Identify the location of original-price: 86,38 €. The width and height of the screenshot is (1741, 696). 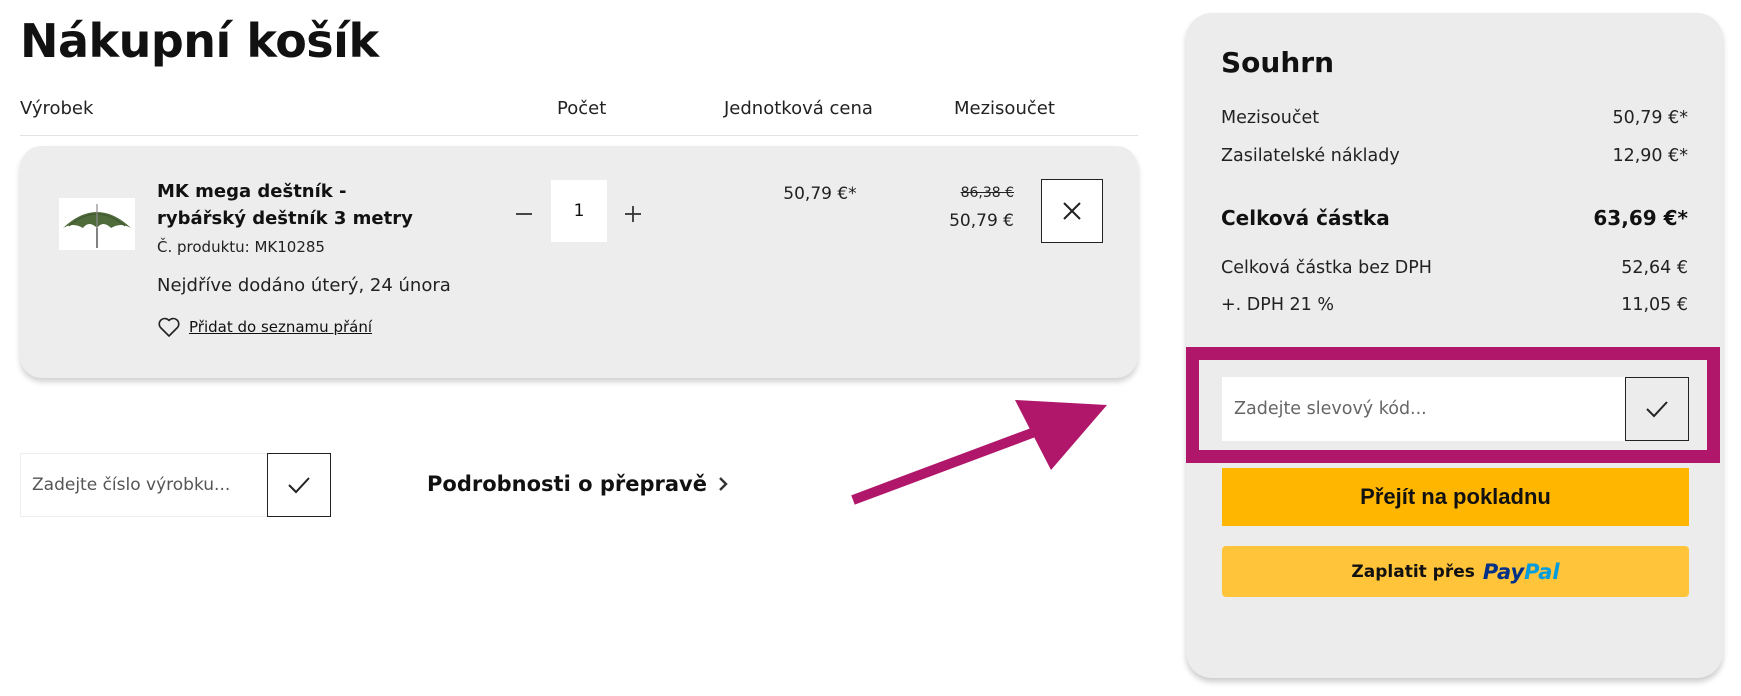
(987, 193).